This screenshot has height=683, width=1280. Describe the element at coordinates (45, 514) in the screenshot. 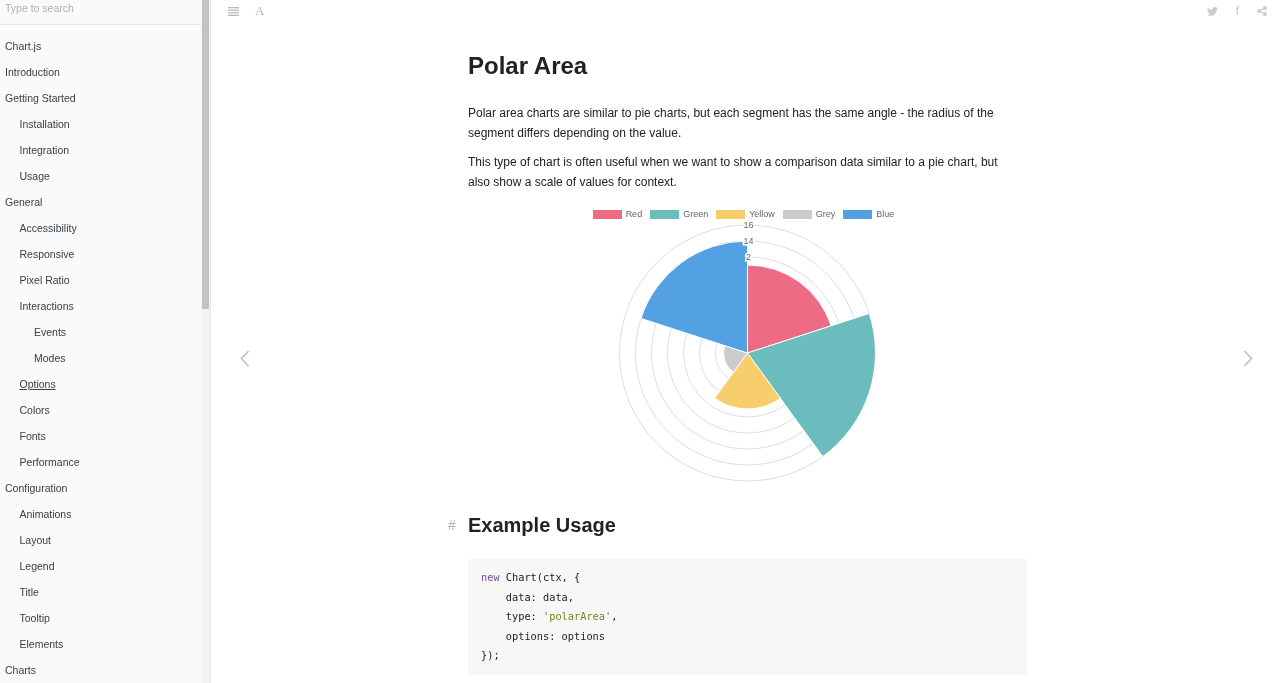

I see `sidebar-link: Animations` at that location.